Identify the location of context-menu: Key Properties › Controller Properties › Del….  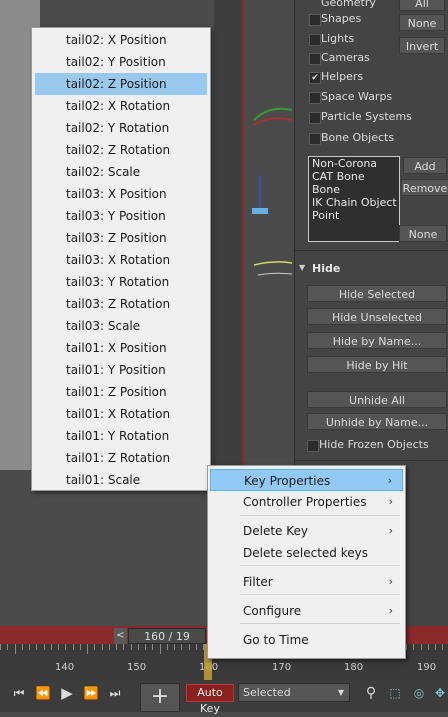
(306, 562).